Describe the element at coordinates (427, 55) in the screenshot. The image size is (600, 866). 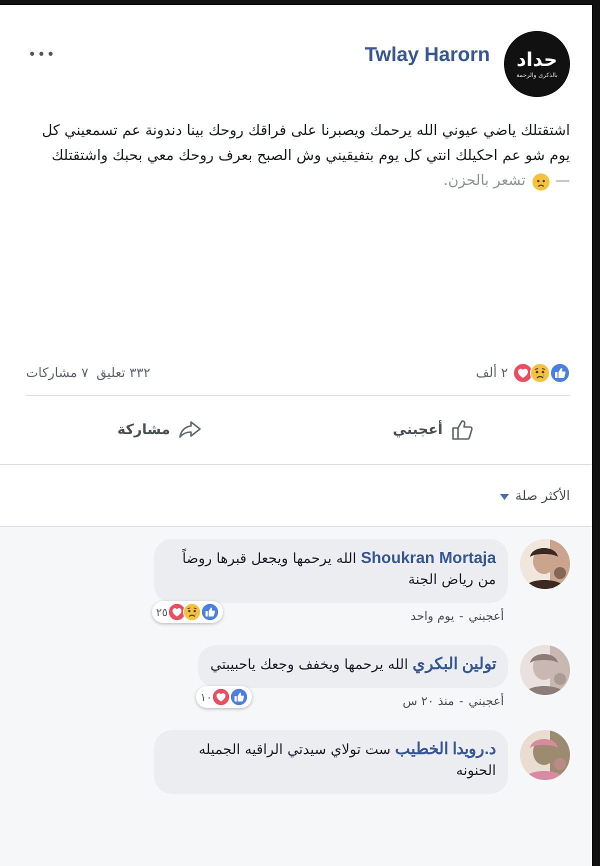
I see `author-name: Twlay Harorn` at that location.